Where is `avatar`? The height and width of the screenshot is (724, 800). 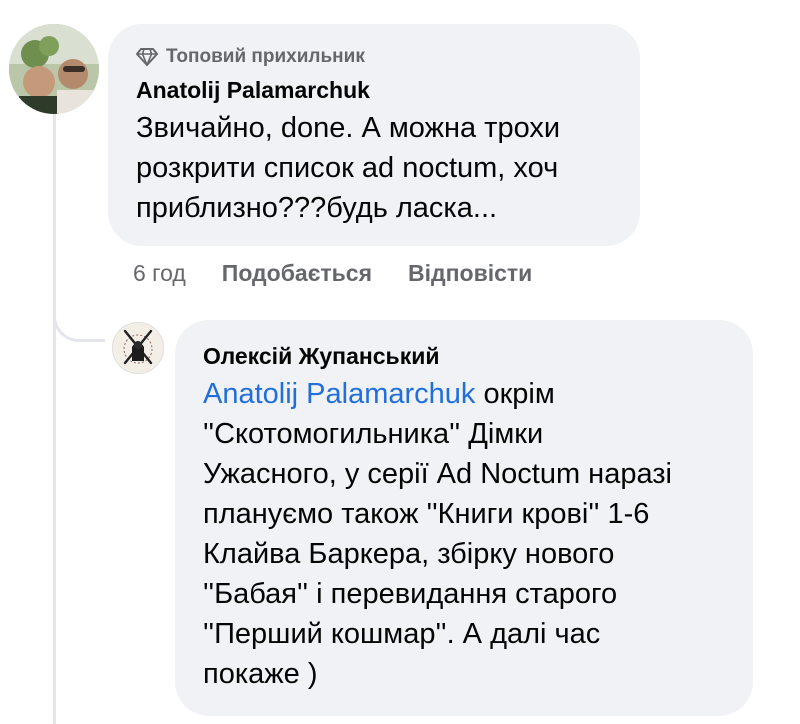
avatar is located at coordinates (54, 69).